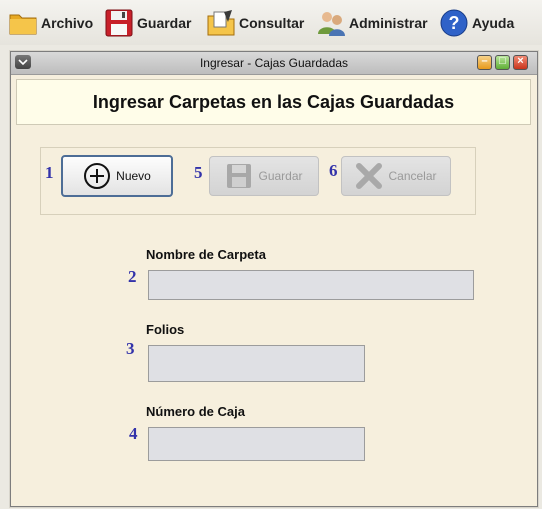 This screenshot has height=509, width=542. Describe the element at coordinates (256, 363) in the screenshot. I see `folios-input` at that location.